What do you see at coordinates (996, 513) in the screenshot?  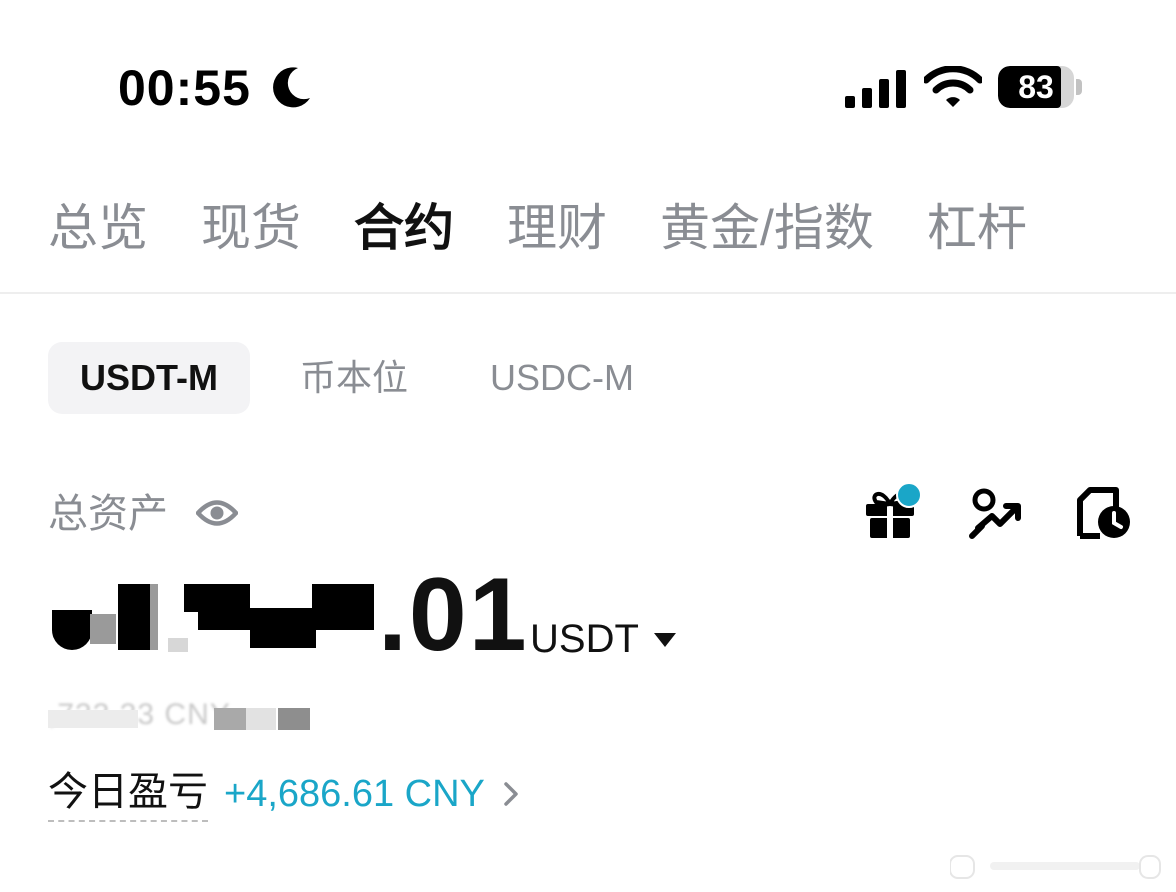 I see `trend-icon` at bounding box center [996, 513].